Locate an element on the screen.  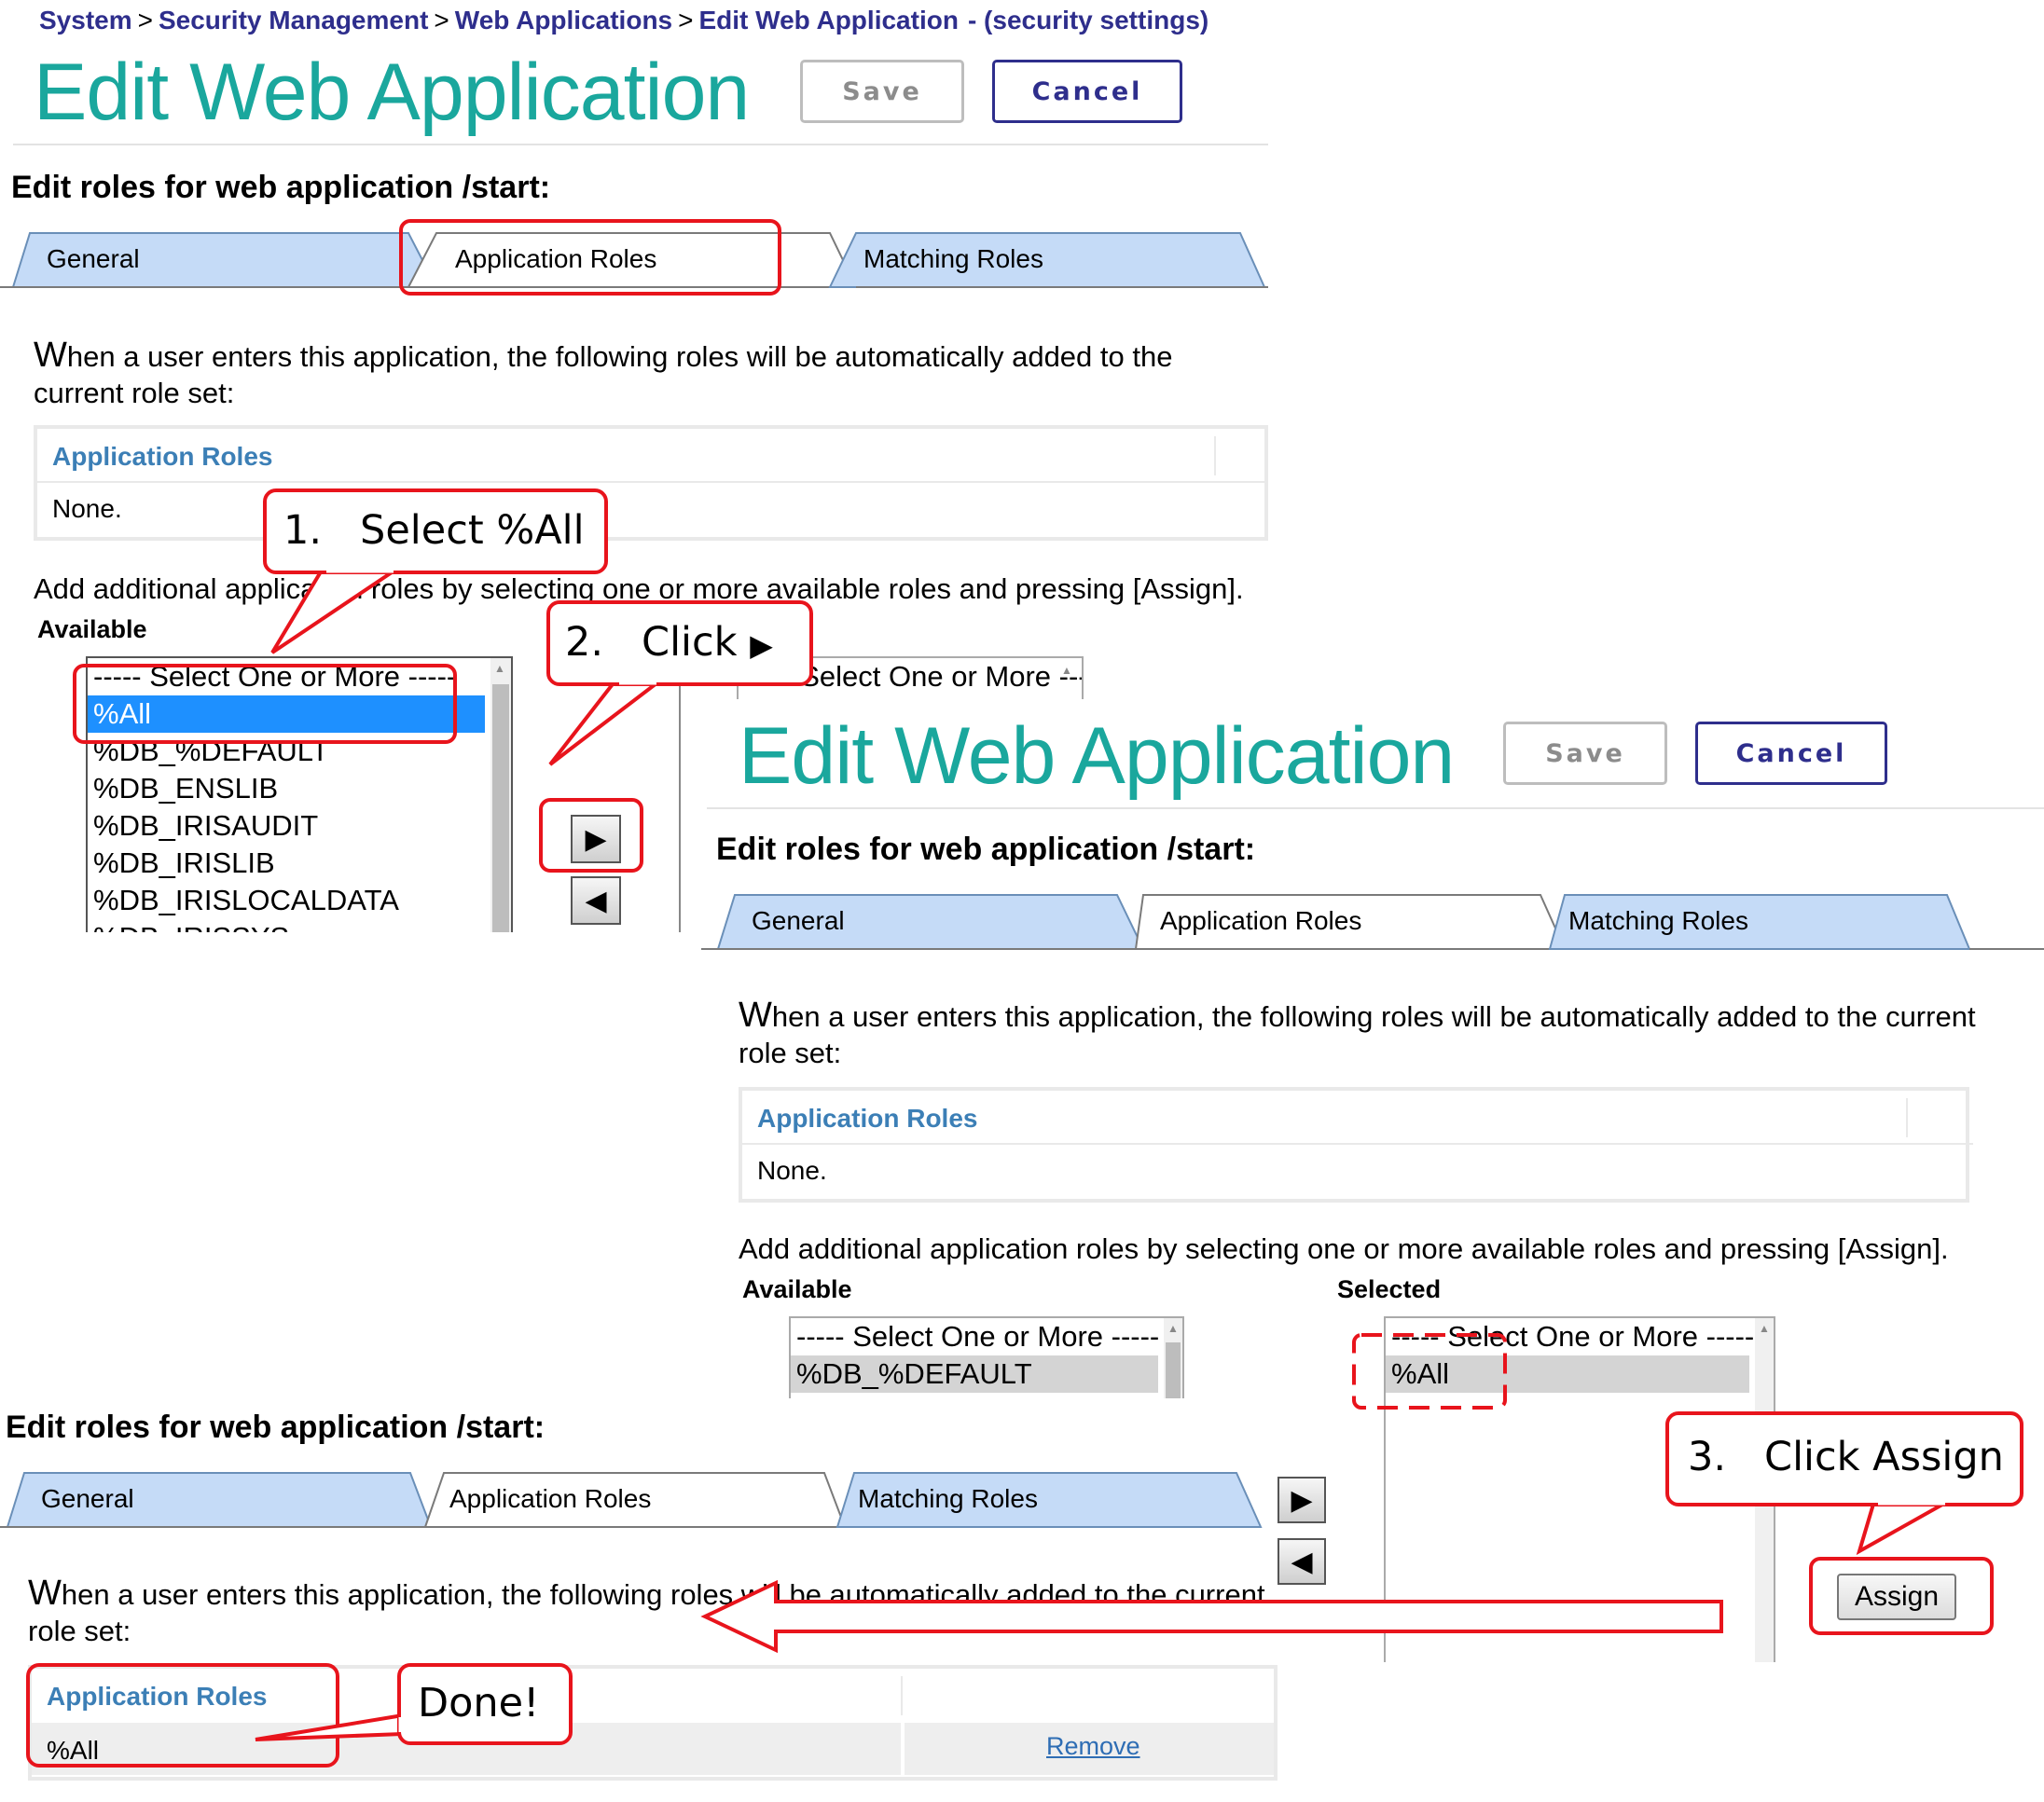
callout2-label: 2. Click ▶ is located at coordinates (669, 642).